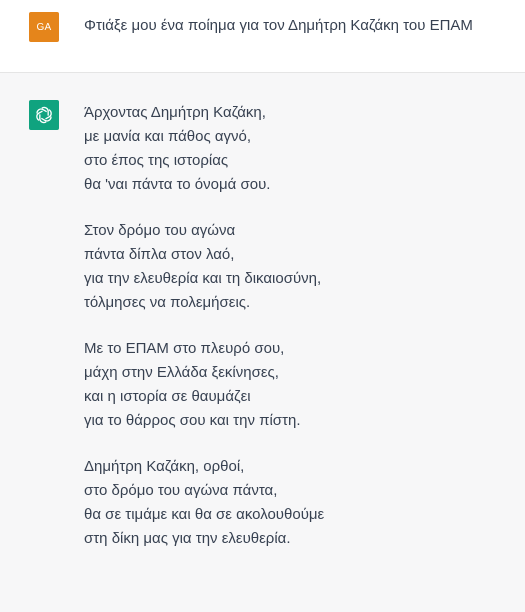  I want to click on poem-line: στη δίκη μας για την ελευθερία., so click(187, 538).